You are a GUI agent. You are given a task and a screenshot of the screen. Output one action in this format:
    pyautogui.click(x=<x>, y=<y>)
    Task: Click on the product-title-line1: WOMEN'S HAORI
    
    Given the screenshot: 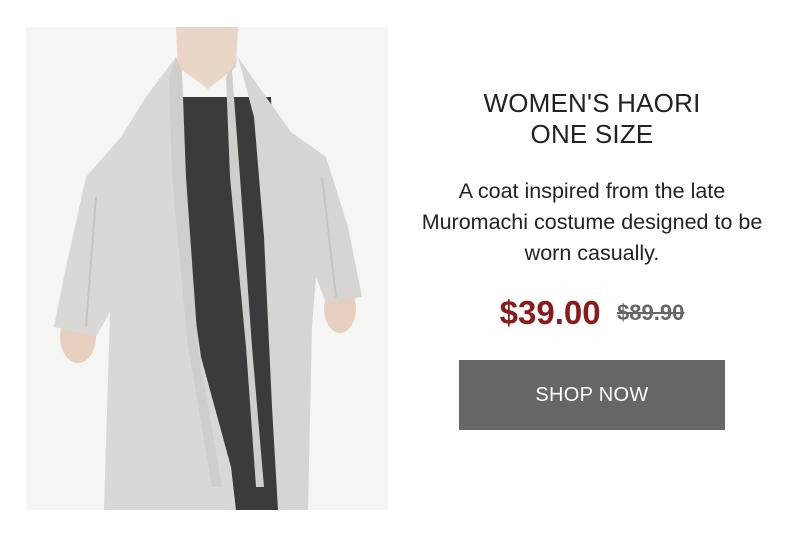 What is the action you would take?
    pyautogui.click(x=592, y=103)
    